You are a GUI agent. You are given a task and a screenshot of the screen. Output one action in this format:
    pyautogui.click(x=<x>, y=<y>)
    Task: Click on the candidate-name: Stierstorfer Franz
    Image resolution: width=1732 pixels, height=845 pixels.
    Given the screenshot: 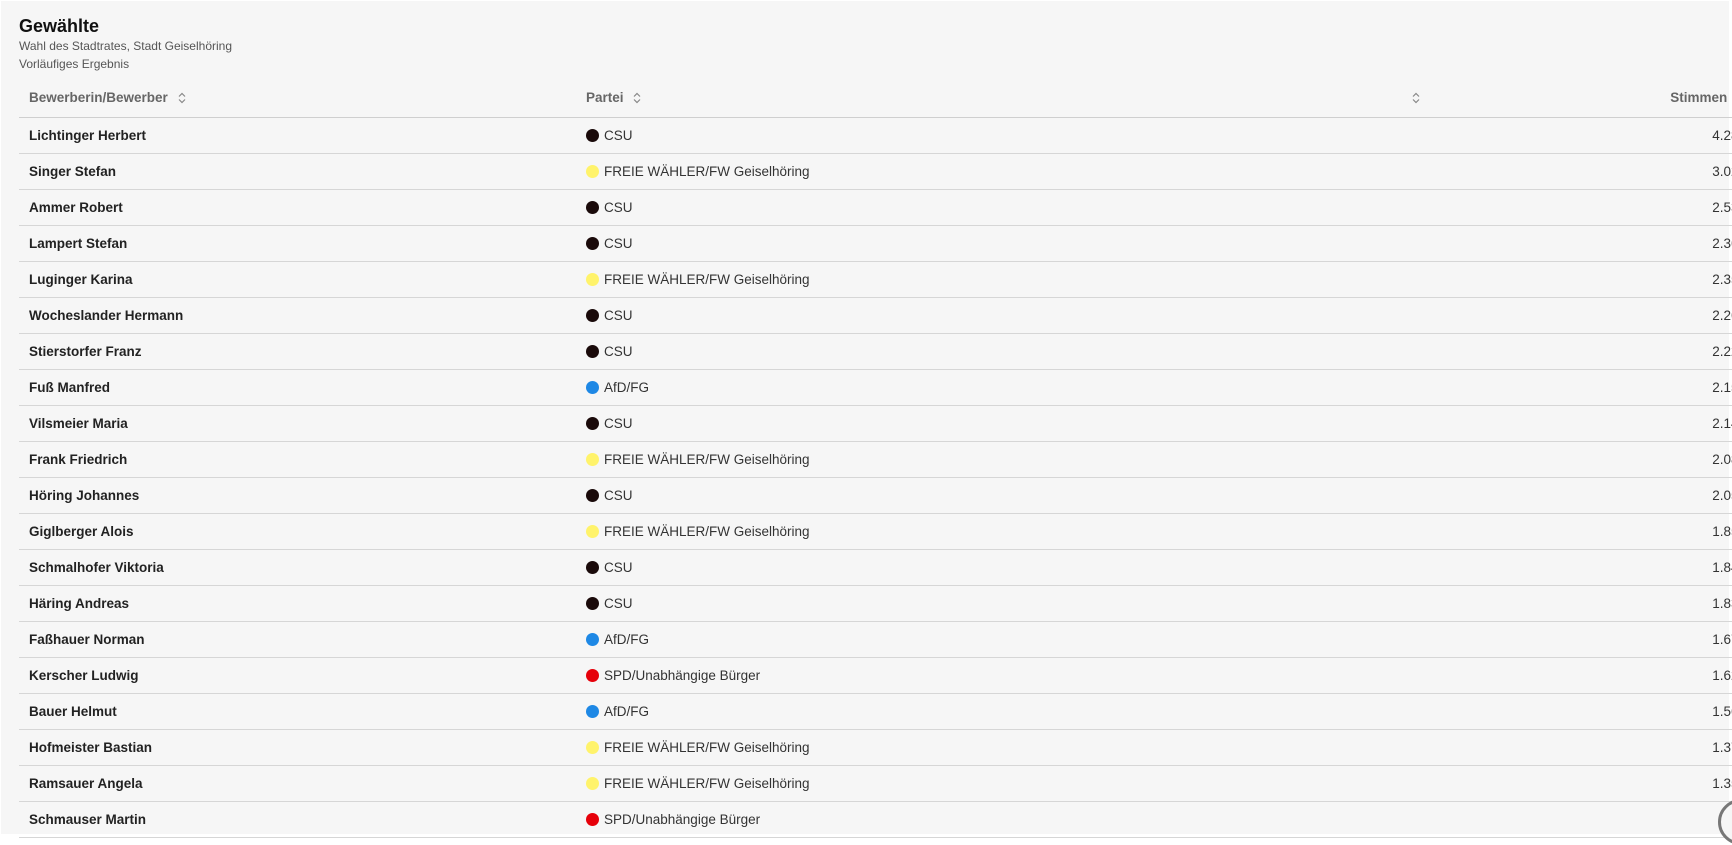 What is the action you would take?
    pyautogui.click(x=297, y=351)
    